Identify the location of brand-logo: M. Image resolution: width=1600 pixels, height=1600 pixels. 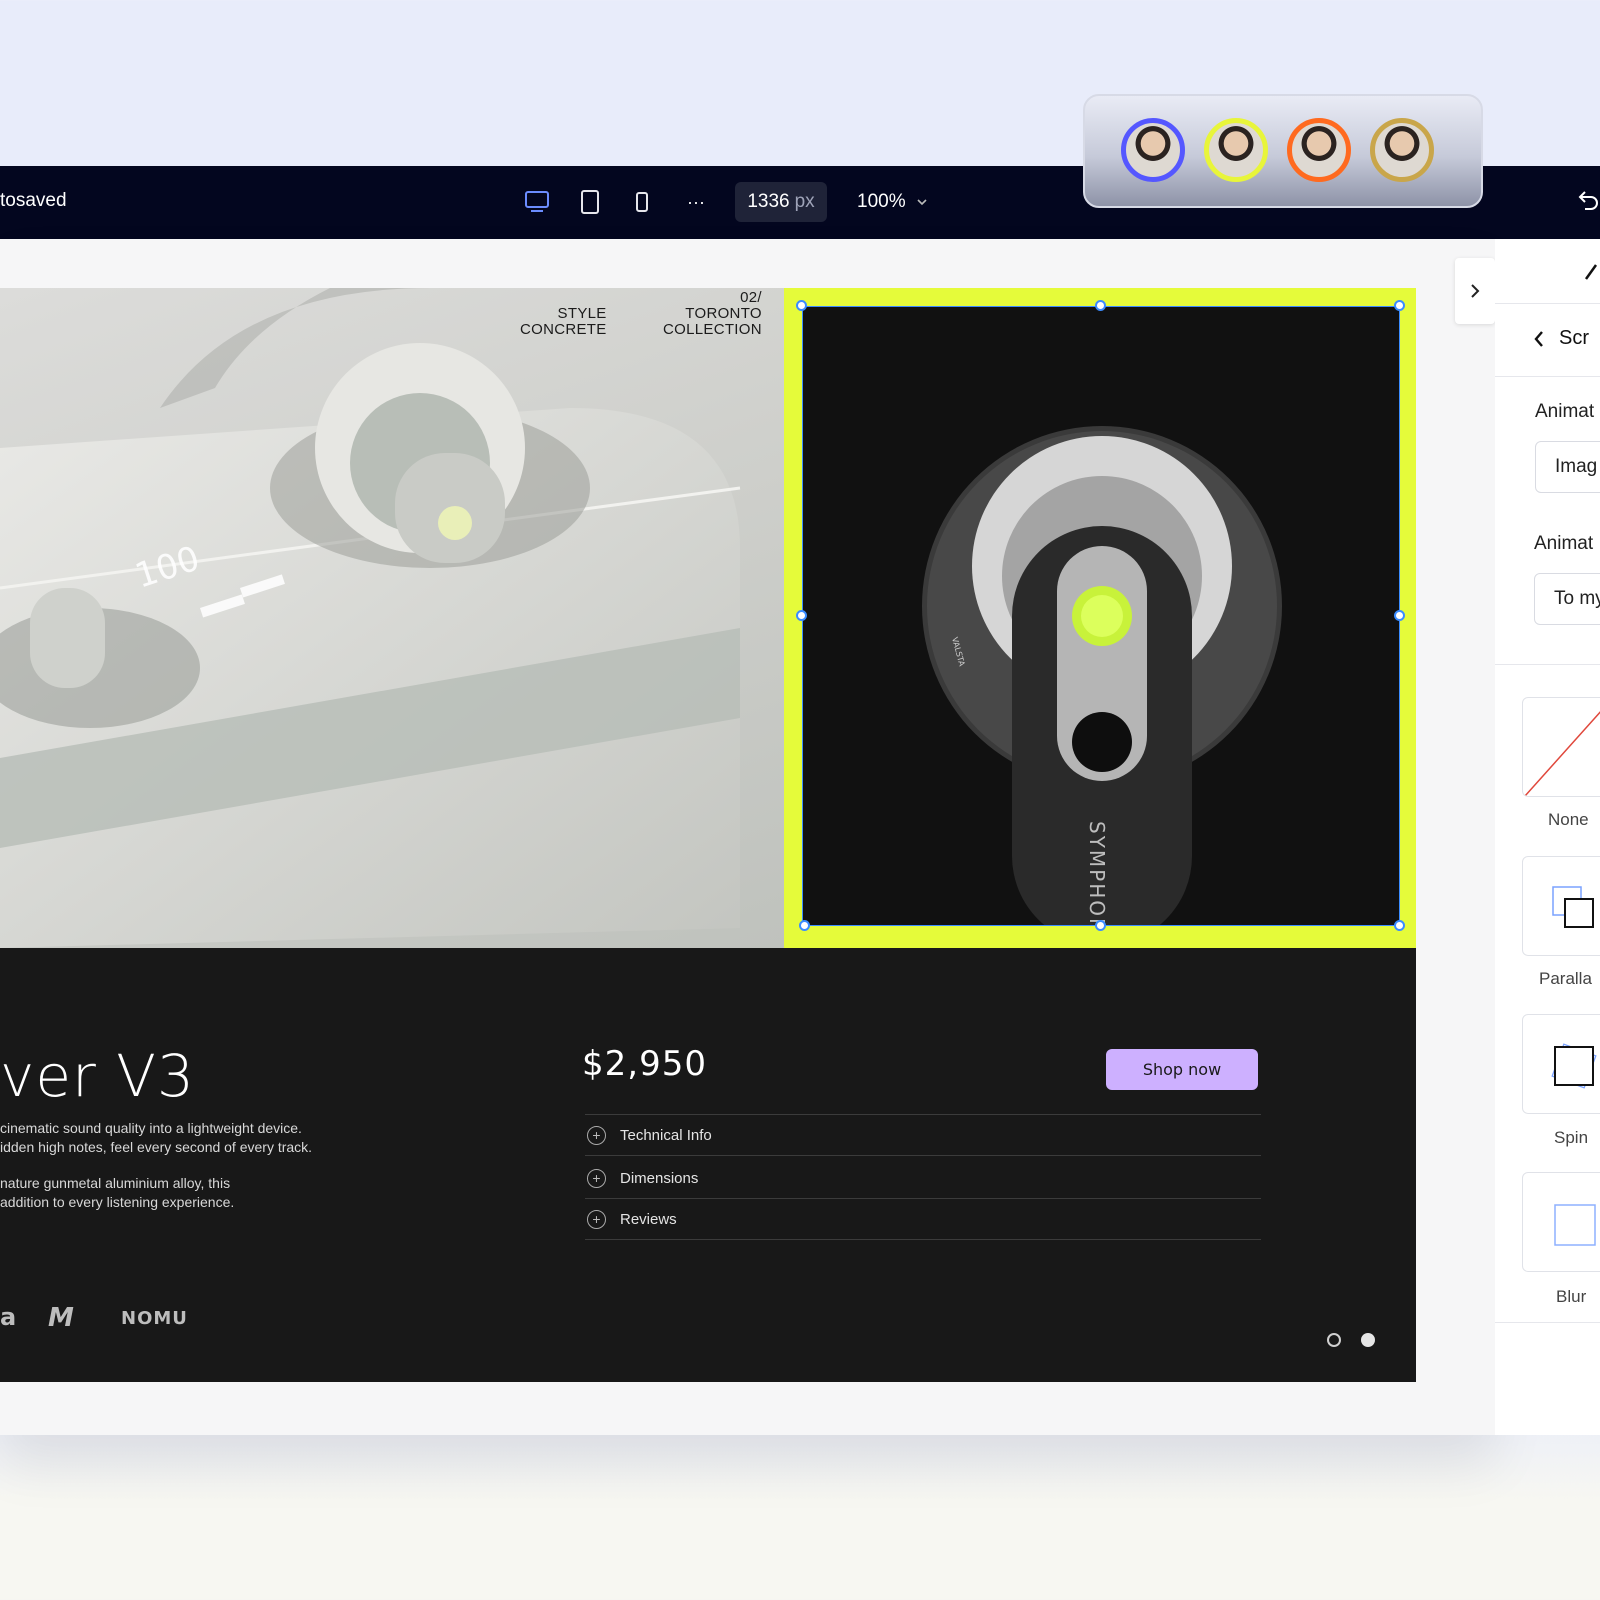
(61, 1318).